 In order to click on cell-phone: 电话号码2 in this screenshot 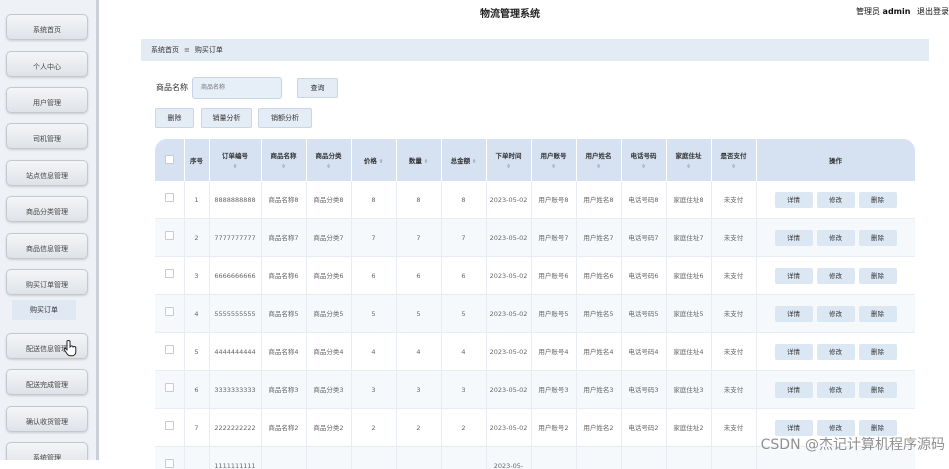, I will do `click(643, 428)`.